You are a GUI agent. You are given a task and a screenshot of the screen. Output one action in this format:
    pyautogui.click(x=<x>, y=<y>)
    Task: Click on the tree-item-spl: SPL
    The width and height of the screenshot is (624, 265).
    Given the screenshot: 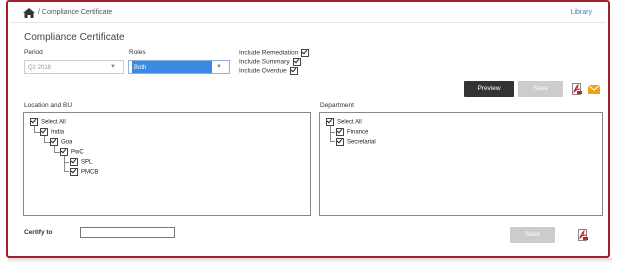 What is the action you would take?
    pyautogui.click(x=81, y=162)
    